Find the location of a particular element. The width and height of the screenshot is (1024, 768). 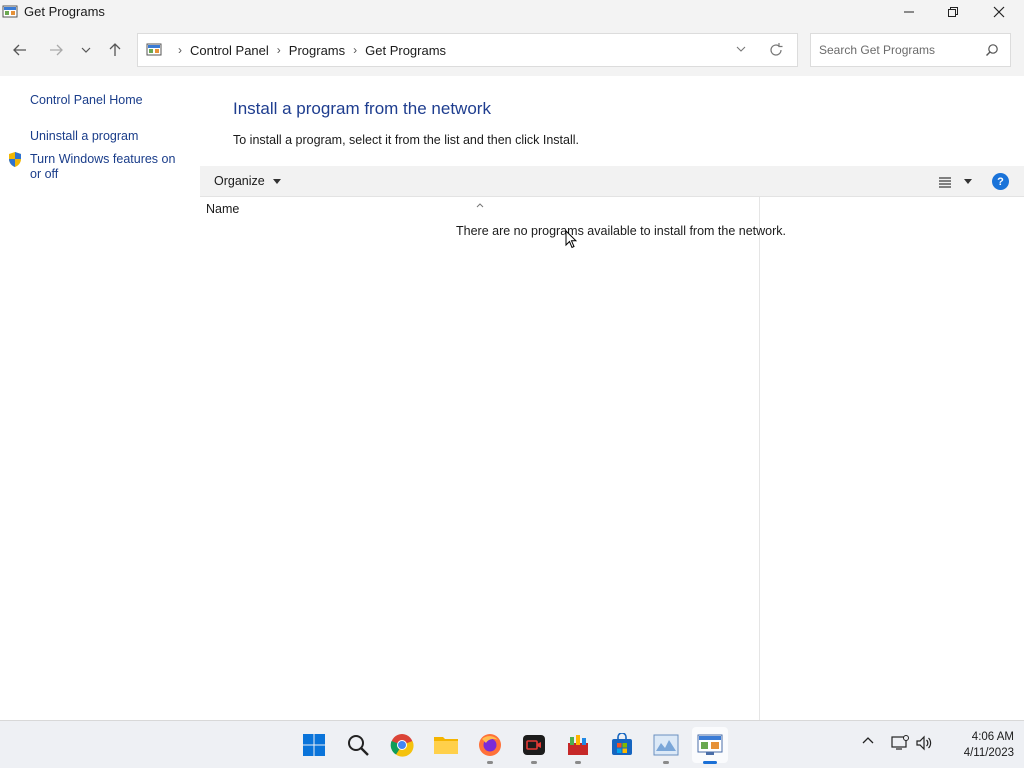

back-button is located at coordinates (20, 50).